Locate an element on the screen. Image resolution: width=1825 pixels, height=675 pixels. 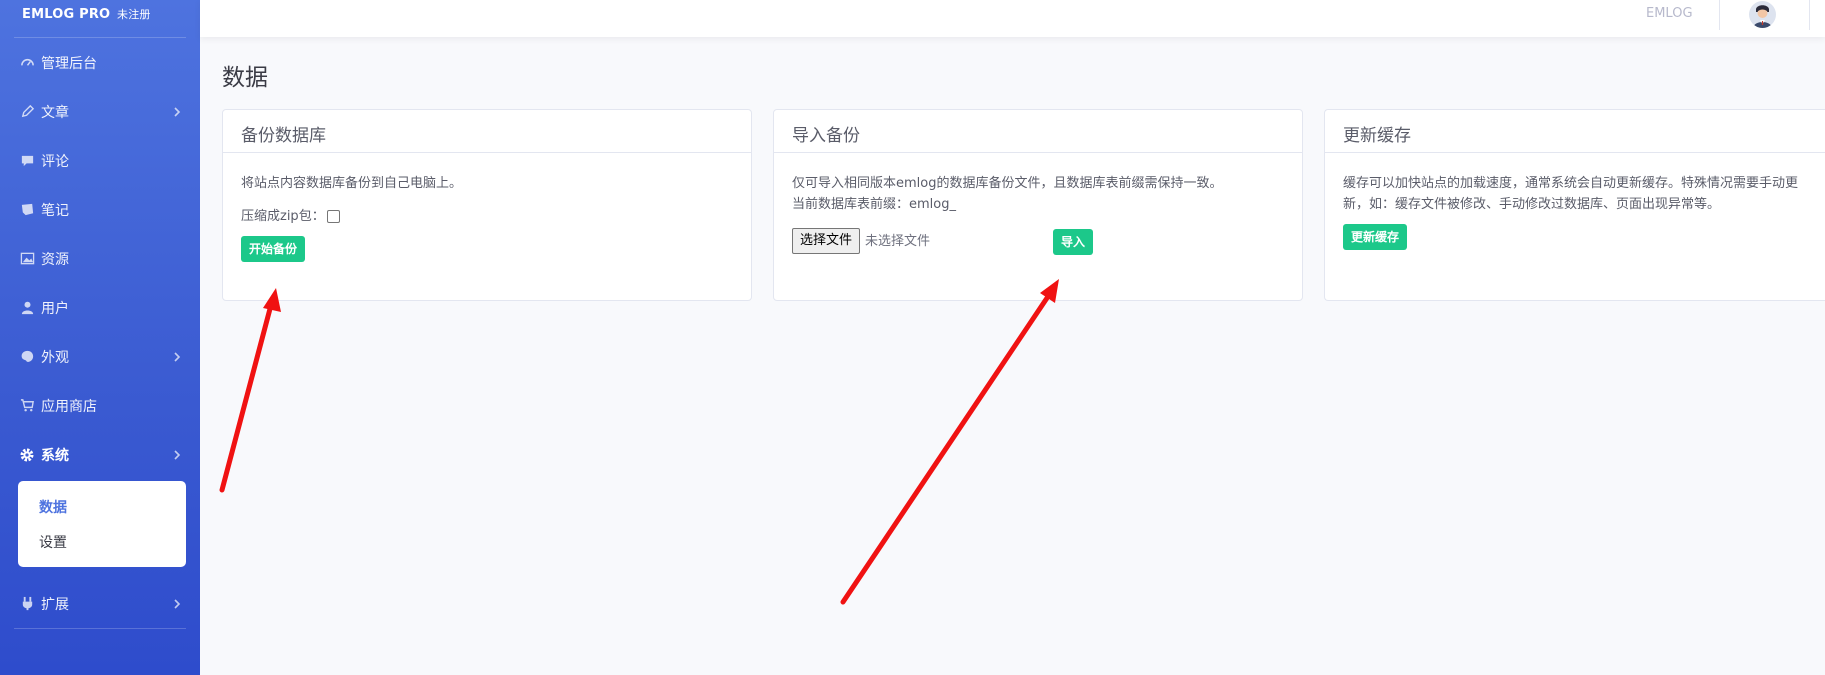
gauge-icon is located at coordinates (27, 63).